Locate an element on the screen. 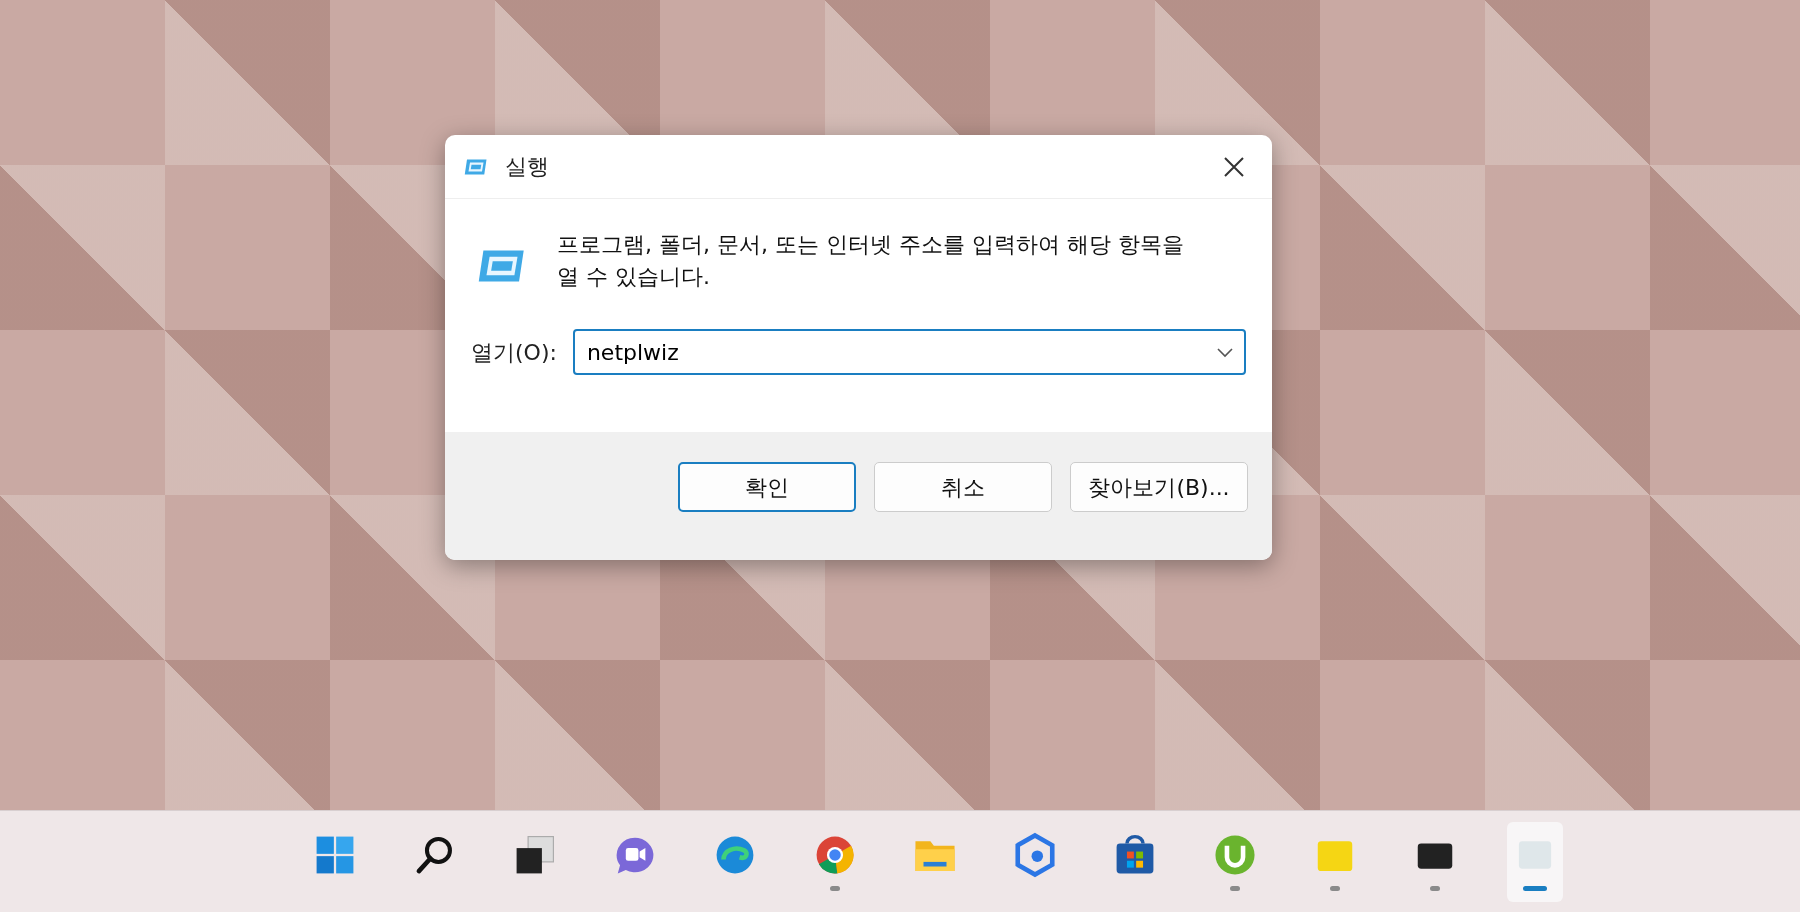 Image resolution: width=1800 pixels, height=912 pixels. dialog-button: 확인 is located at coordinates (767, 487).